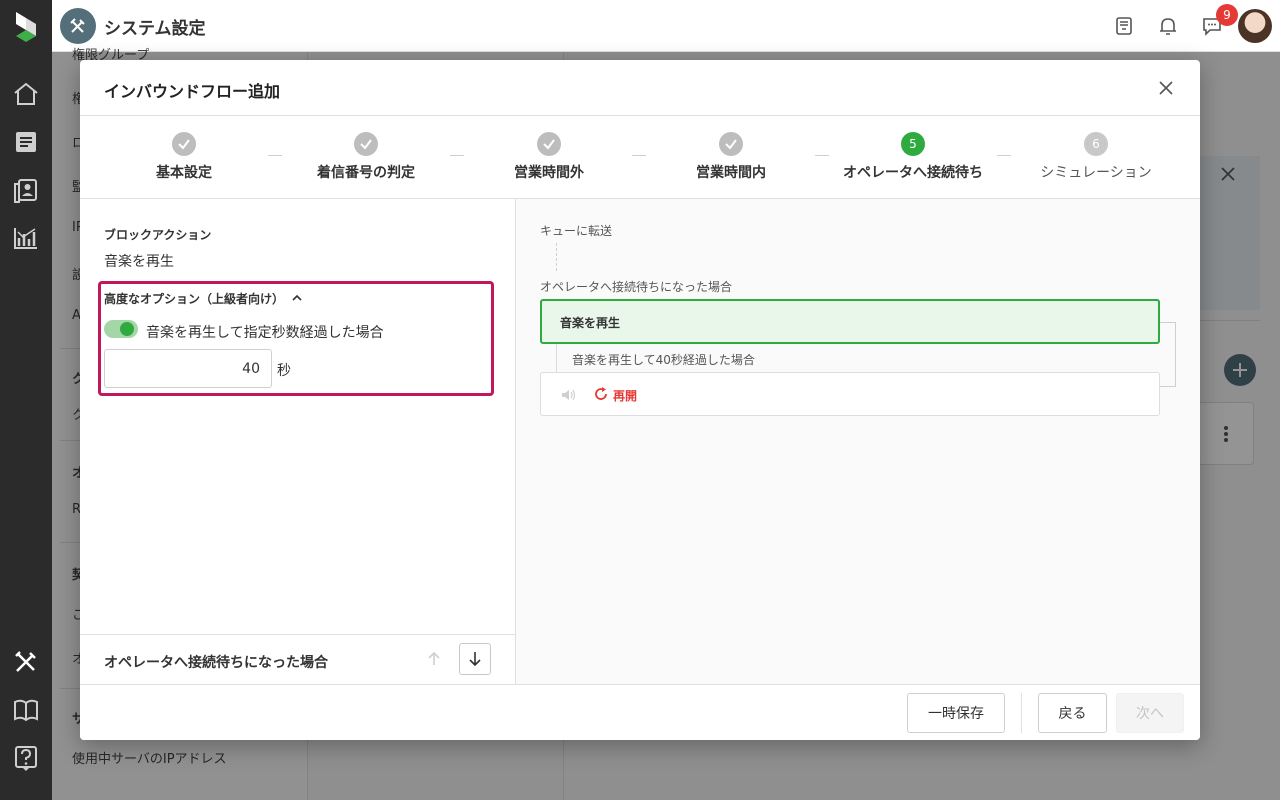 This screenshot has width=1280, height=800. I want to click on system-settings-icon, so click(78, 26).